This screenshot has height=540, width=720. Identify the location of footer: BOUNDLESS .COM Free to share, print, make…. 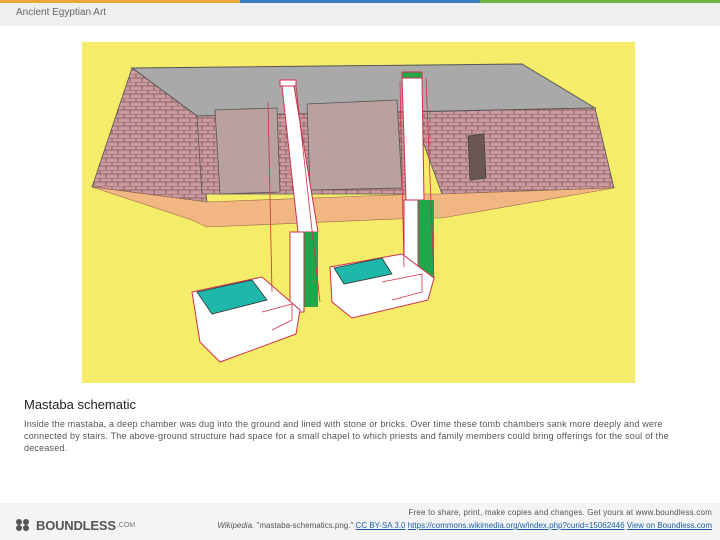
(360, 521).